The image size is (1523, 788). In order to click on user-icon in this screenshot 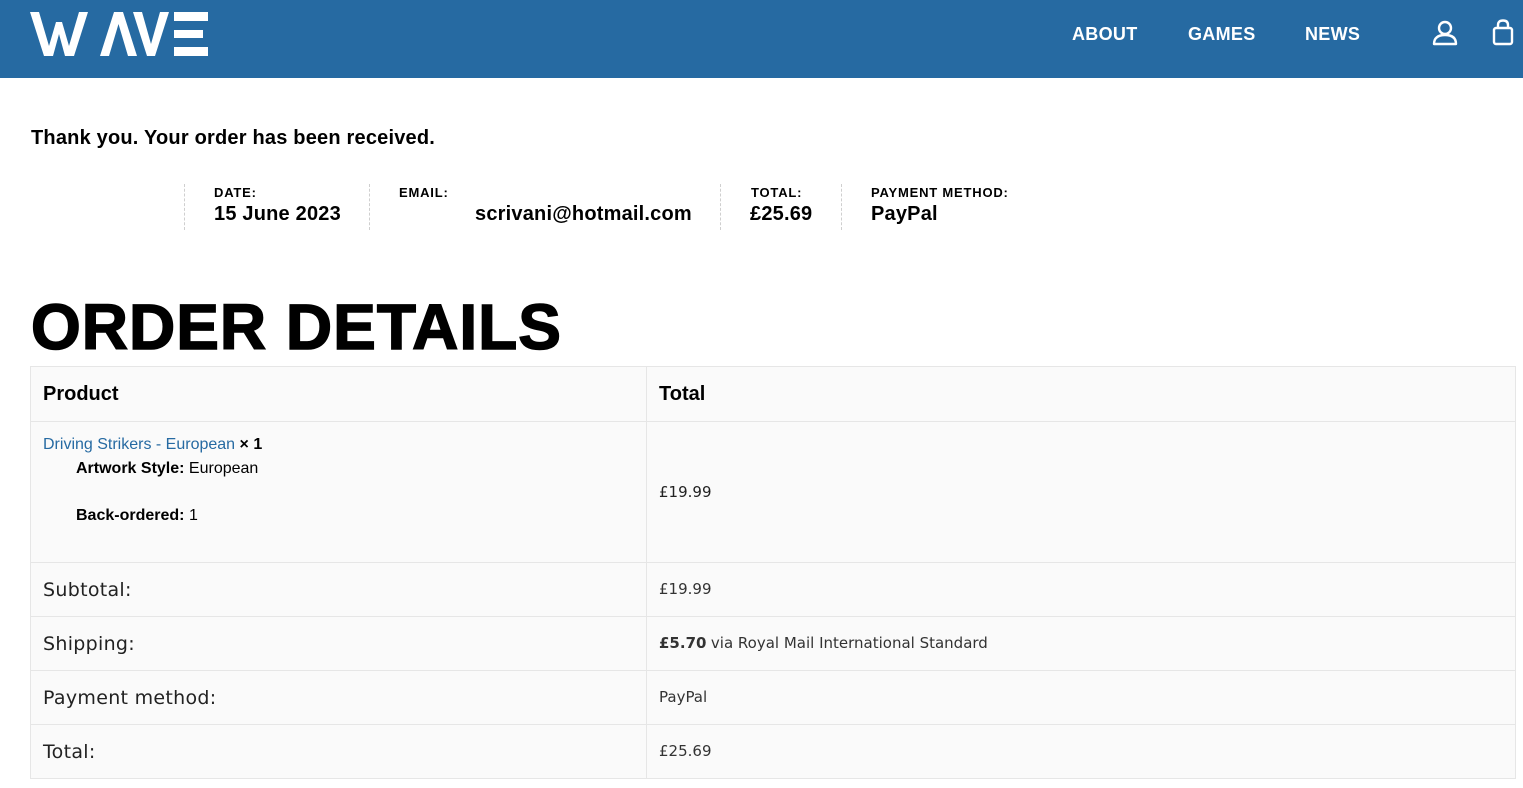, I will do `click(1445, 33)`.